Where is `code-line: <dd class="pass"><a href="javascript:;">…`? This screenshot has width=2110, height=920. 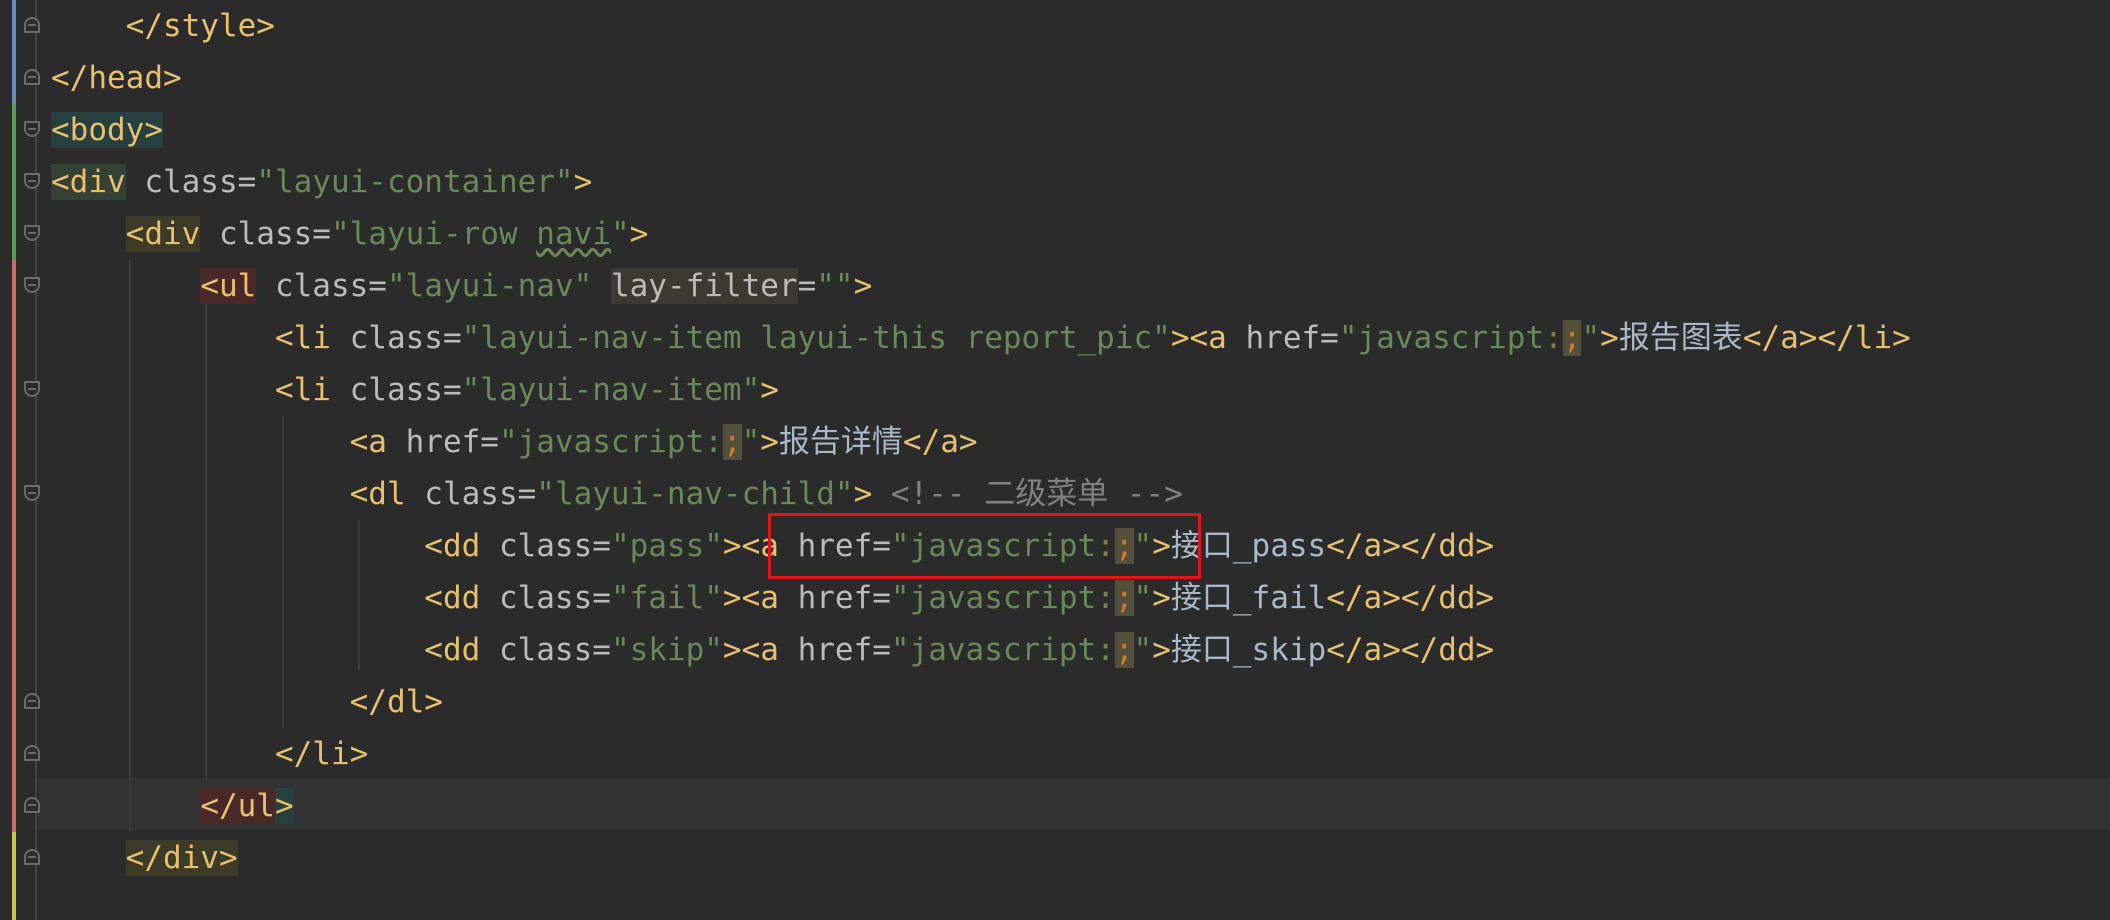 code-line: <dd class="pass"><a href="javascript:;">… is located at coordinates (772, 546).